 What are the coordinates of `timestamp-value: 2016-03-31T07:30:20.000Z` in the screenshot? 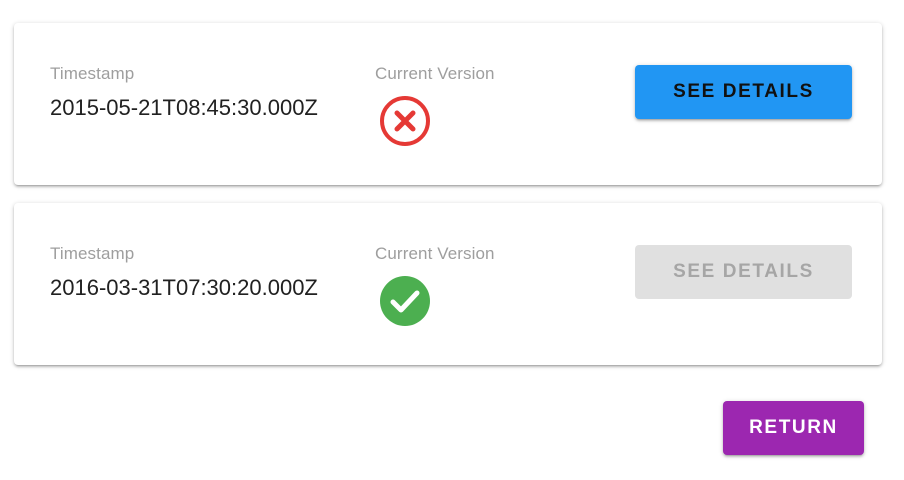 It's located at (184, 287).